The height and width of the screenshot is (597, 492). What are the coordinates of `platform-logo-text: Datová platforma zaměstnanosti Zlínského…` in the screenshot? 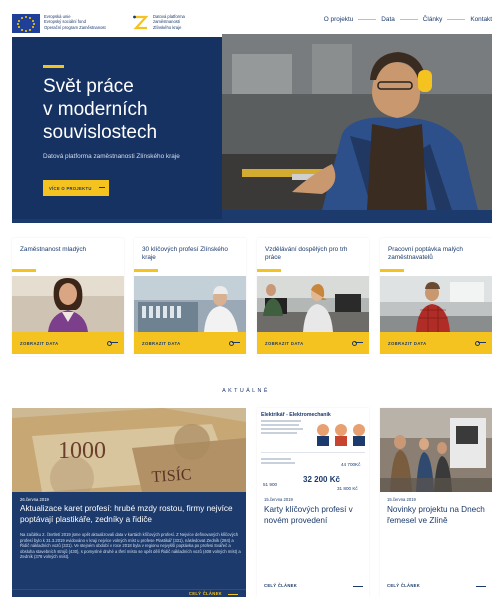 It's located at (183, 22).